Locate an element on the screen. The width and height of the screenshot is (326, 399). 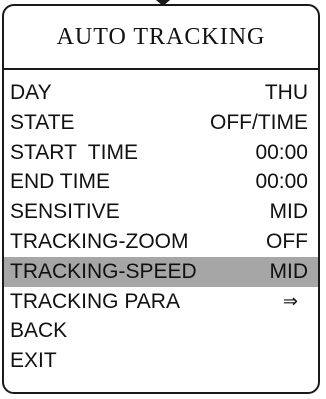
menu-item-tracking-zoom: TRACKING-ZOOM OFF is located at coordinates (161, 242).